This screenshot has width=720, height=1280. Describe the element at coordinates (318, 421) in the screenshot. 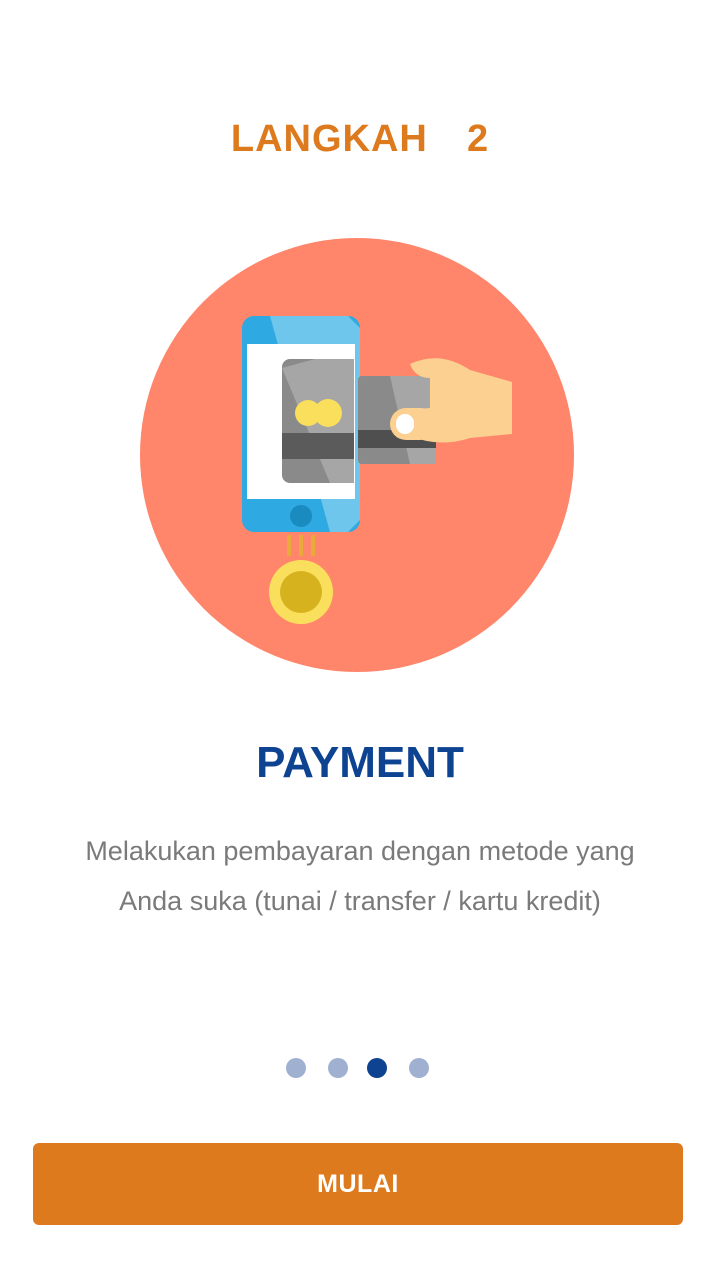

I see `card-on-screen-icon` at that location.